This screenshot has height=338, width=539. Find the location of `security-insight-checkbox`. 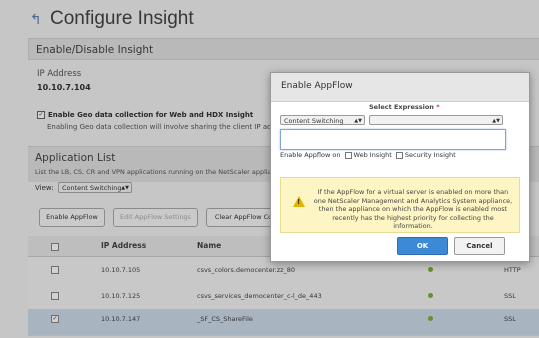

security-insight-checkbox is located at coordinates (399, 155).